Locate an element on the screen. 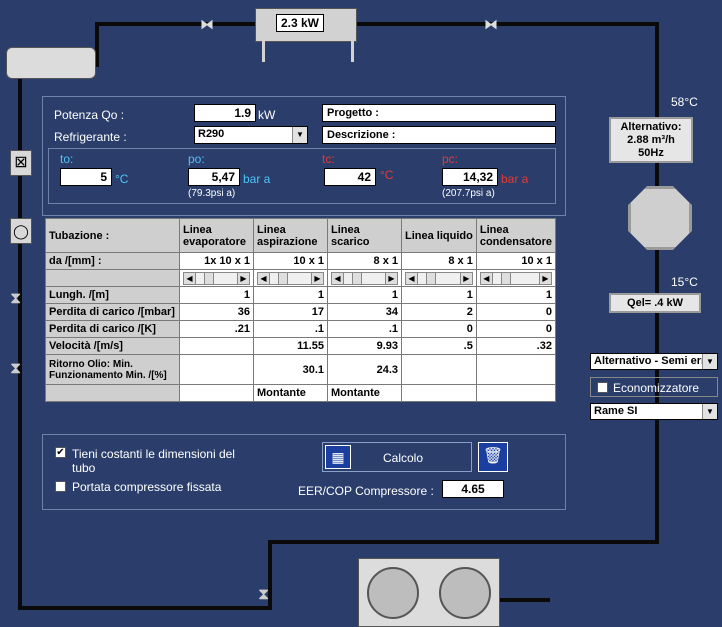  potenza-unit: kW is located at coordinates (267, 115).